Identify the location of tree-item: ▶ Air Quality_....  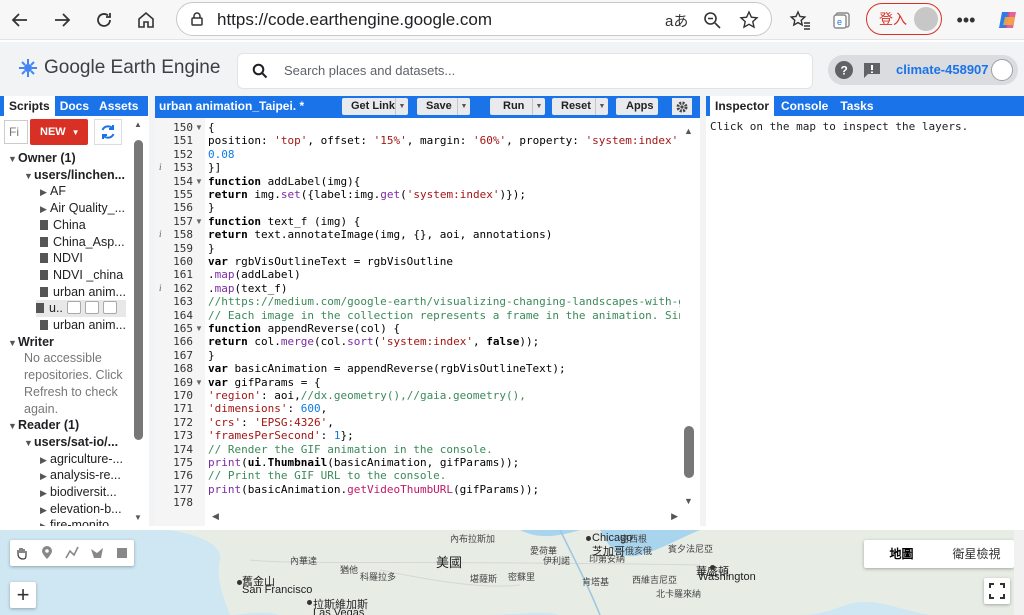
(82, 208).